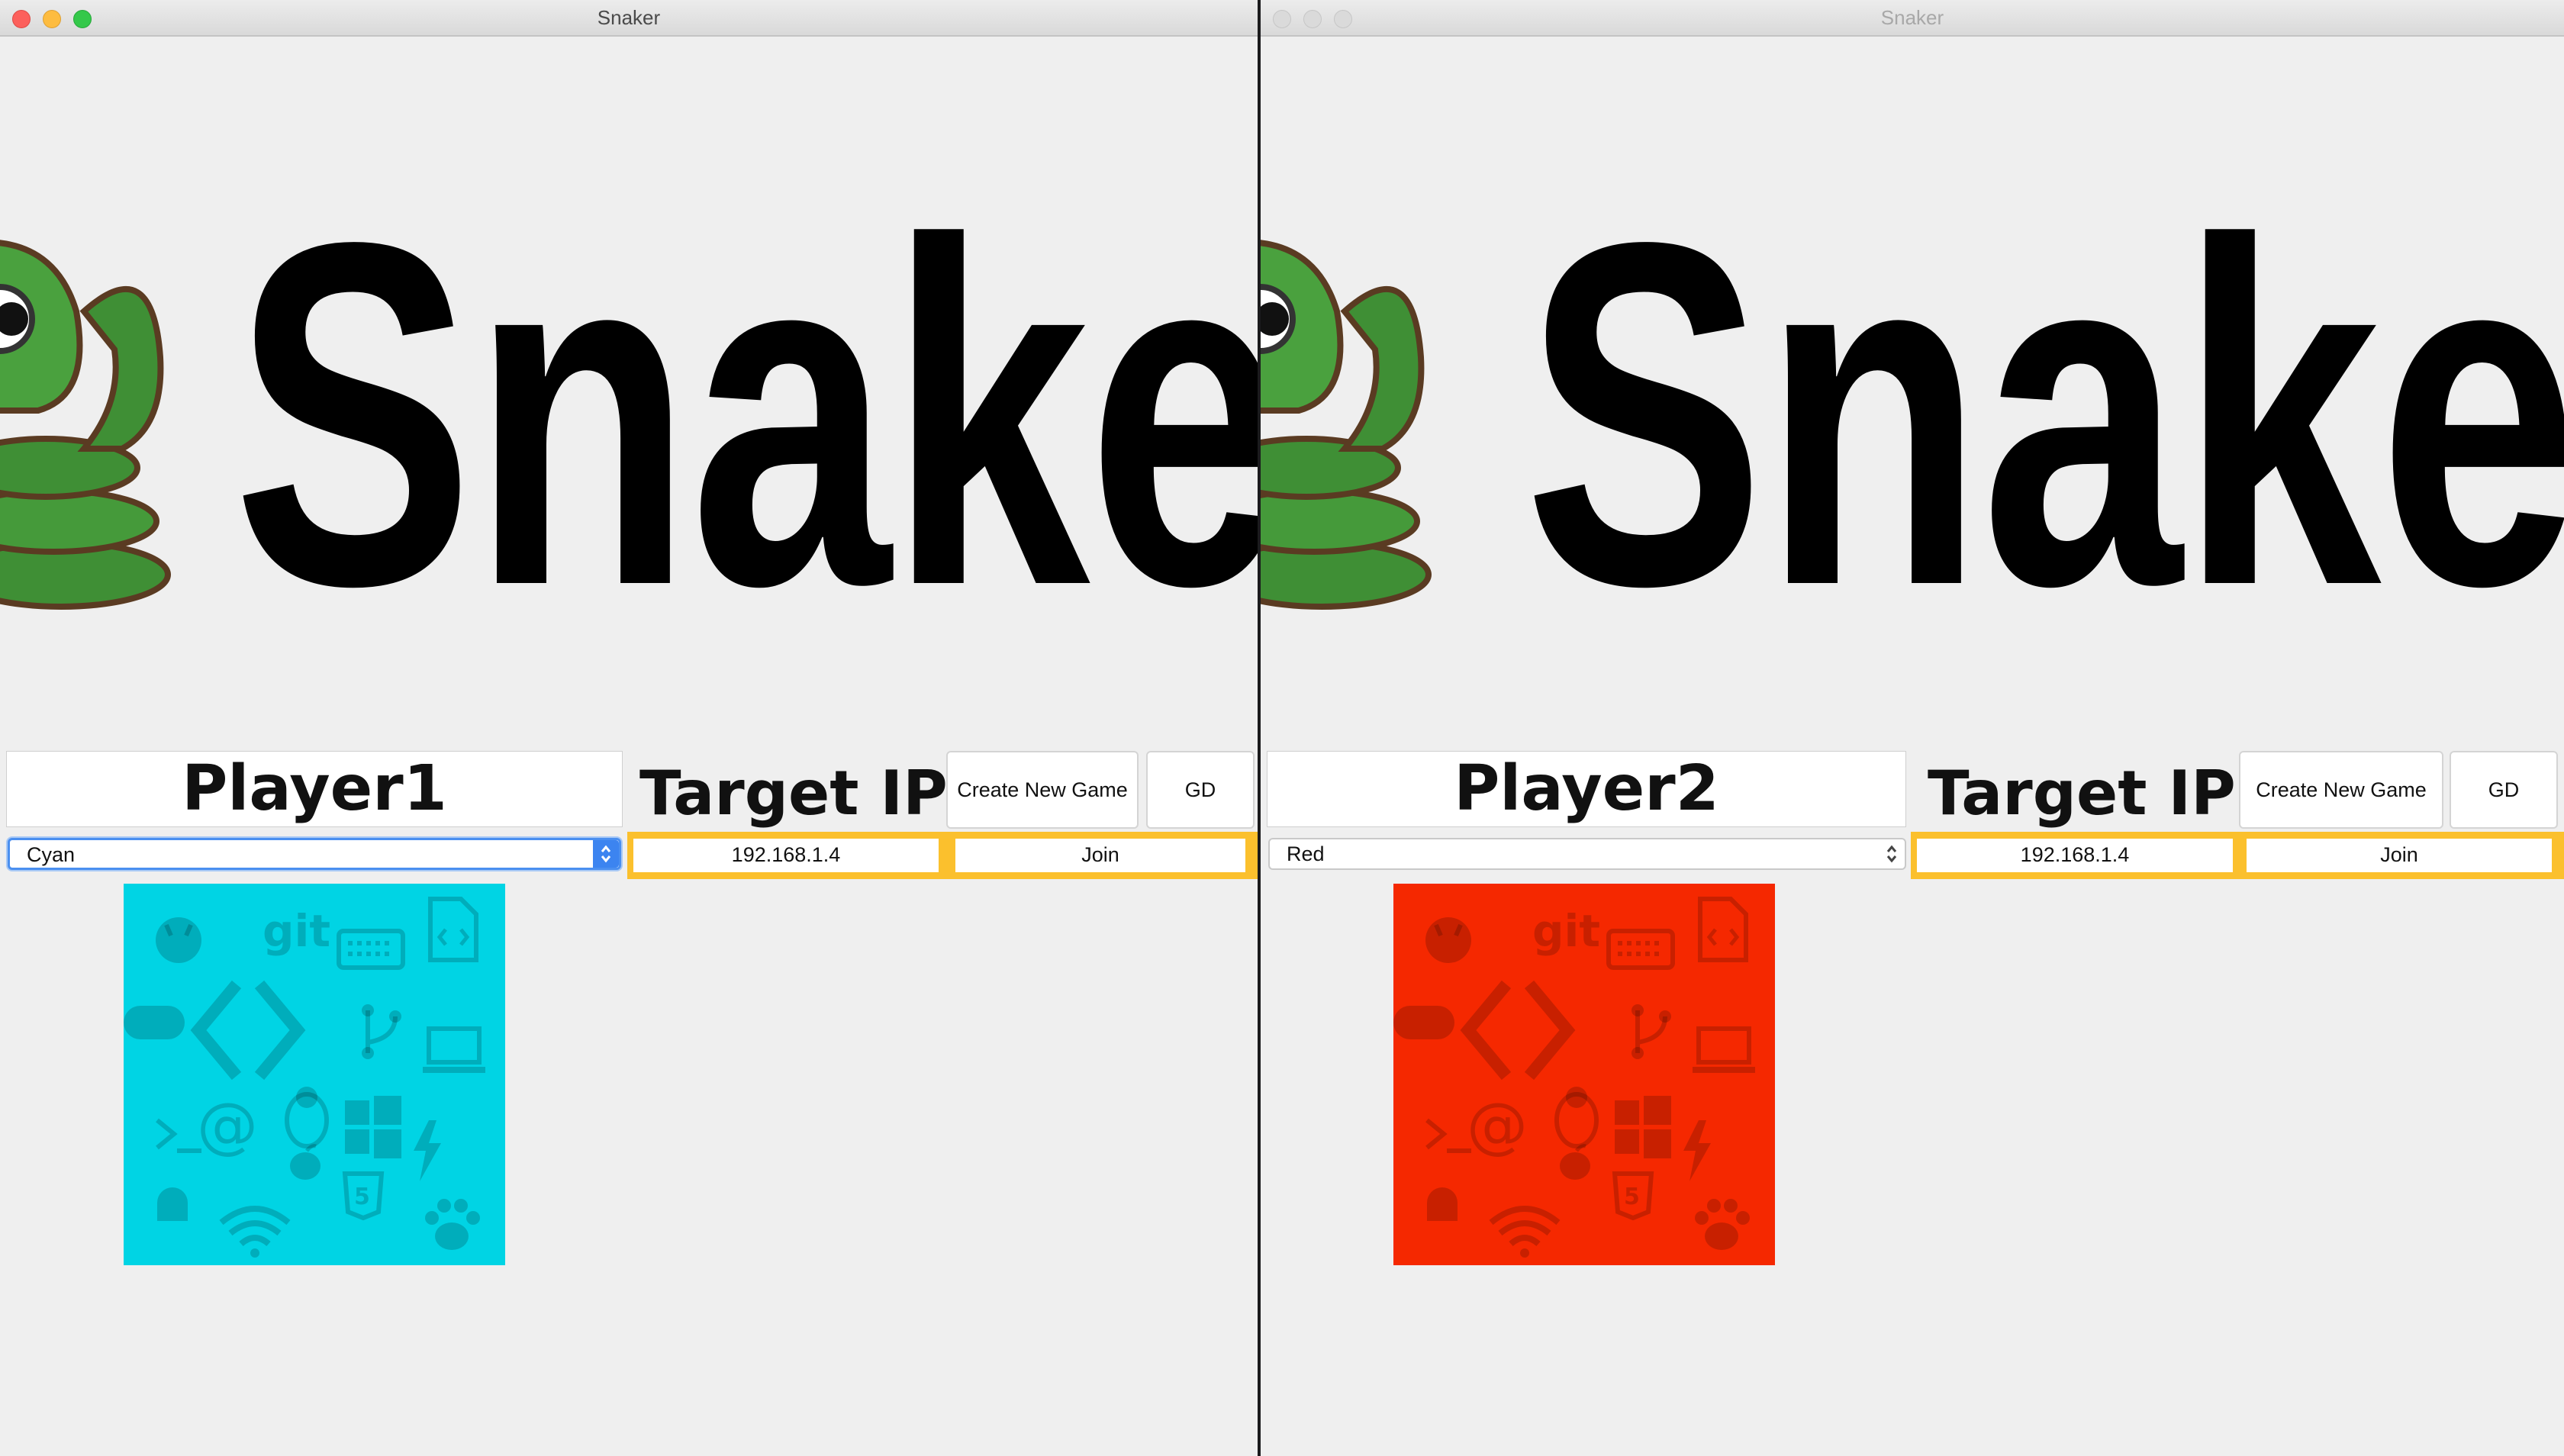  Describe the element at coordinates (314, 854) in the screenshot. I see `color-select: Cyan` at that location.